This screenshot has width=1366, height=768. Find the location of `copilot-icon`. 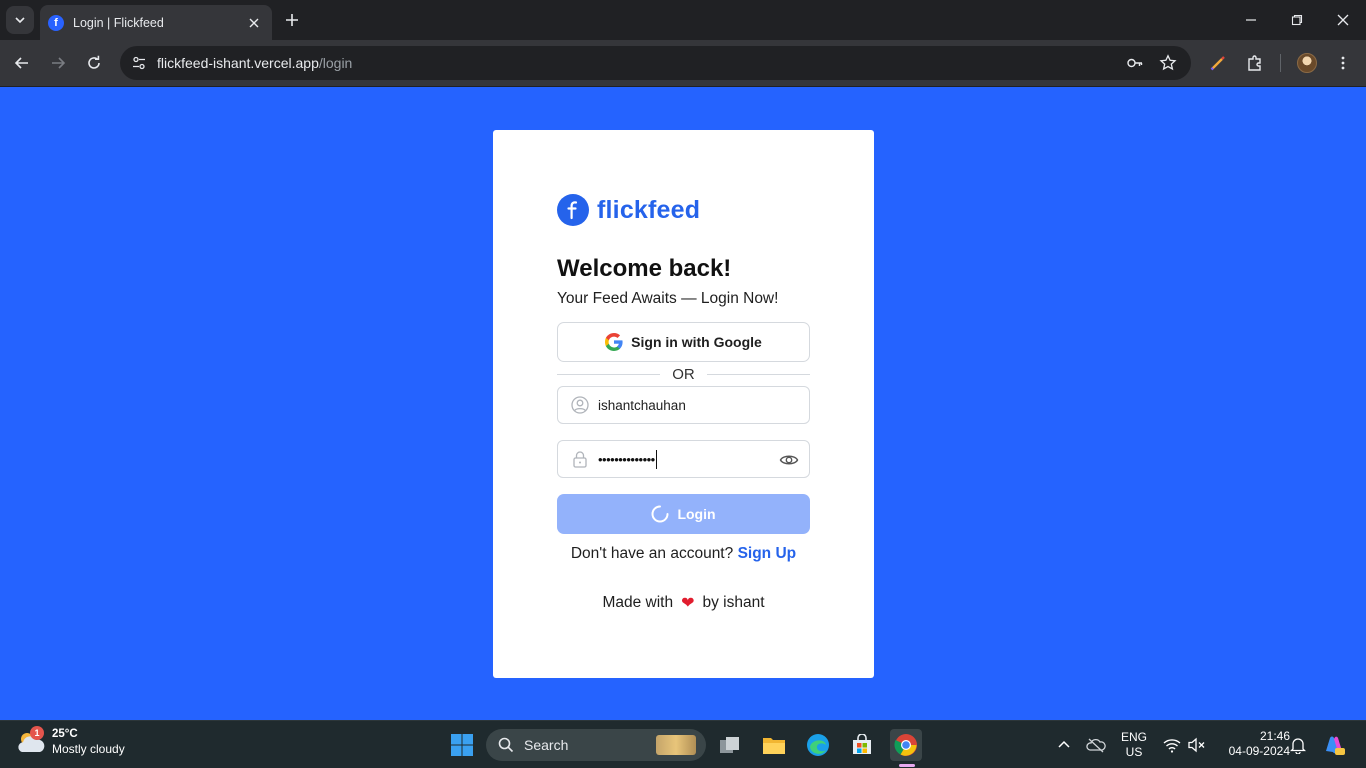

copilot-icon is located at coordinates (1335, 745).